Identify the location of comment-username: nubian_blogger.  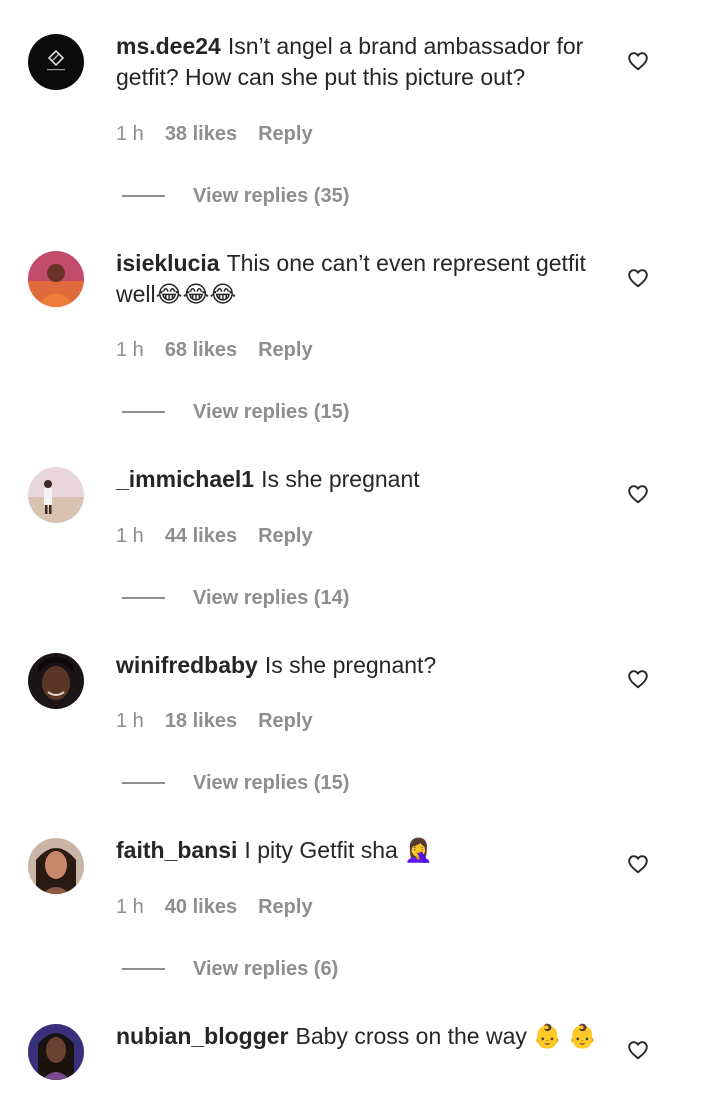
(202, 1036).